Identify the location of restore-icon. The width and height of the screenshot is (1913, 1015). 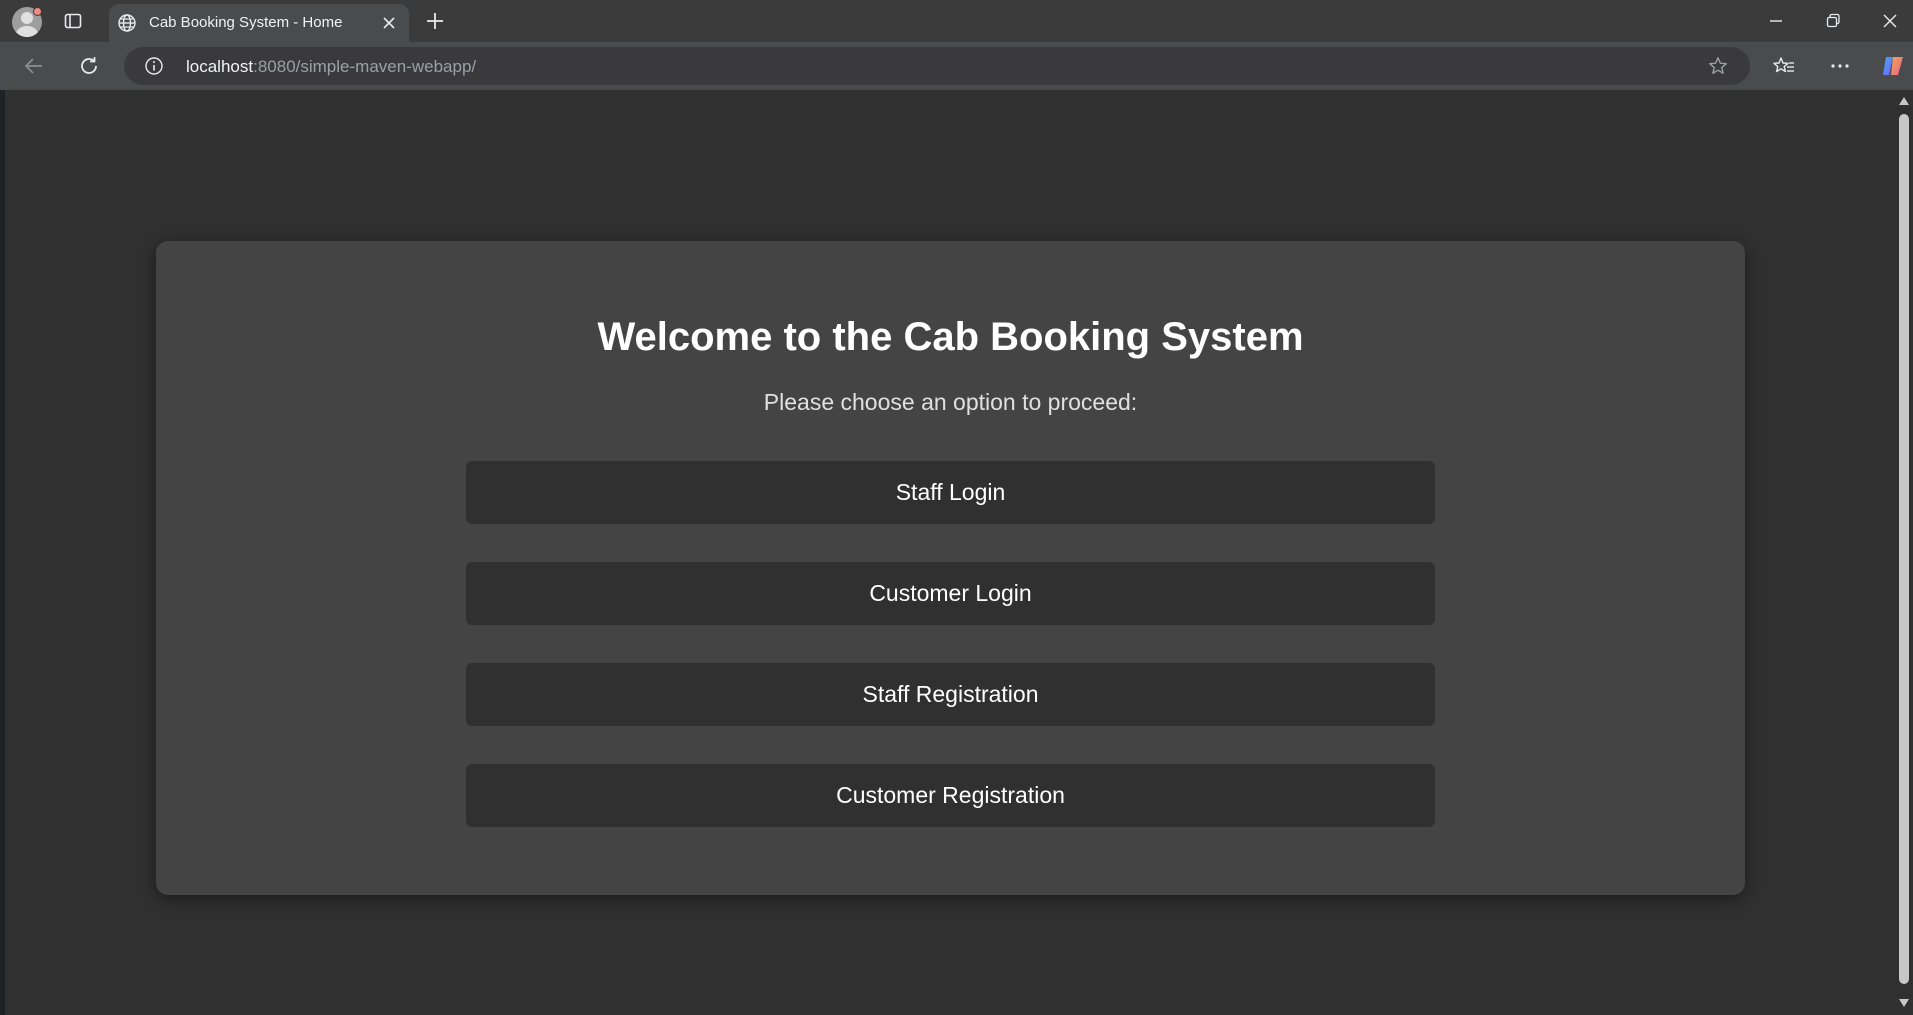
(1833, 21).